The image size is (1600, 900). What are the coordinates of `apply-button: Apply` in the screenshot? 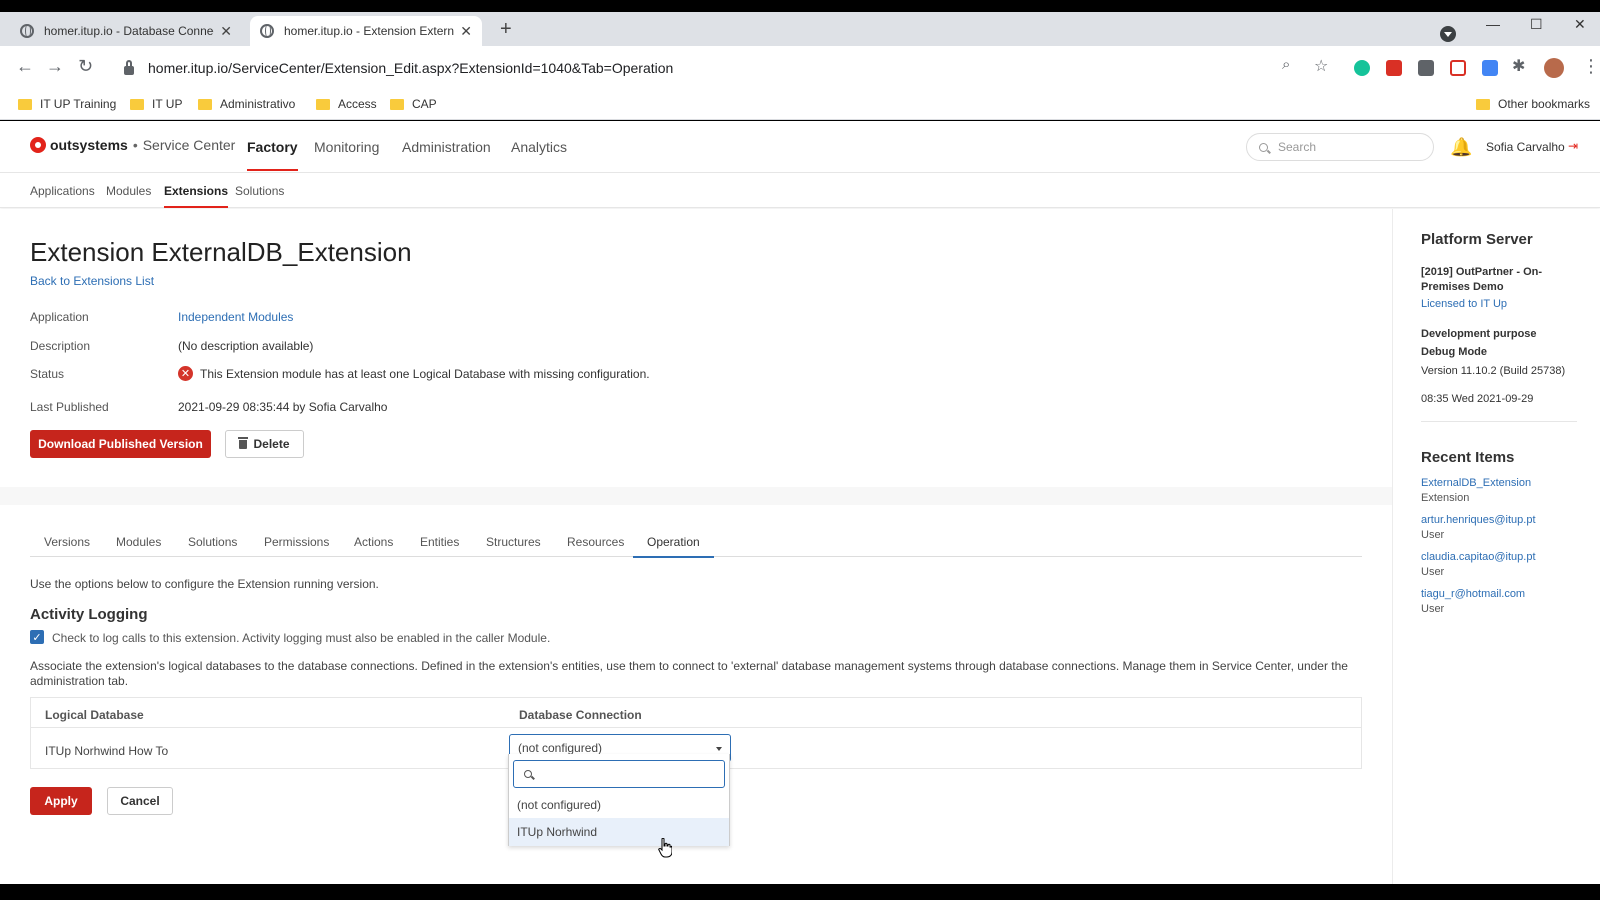 It's located at (61, 801).